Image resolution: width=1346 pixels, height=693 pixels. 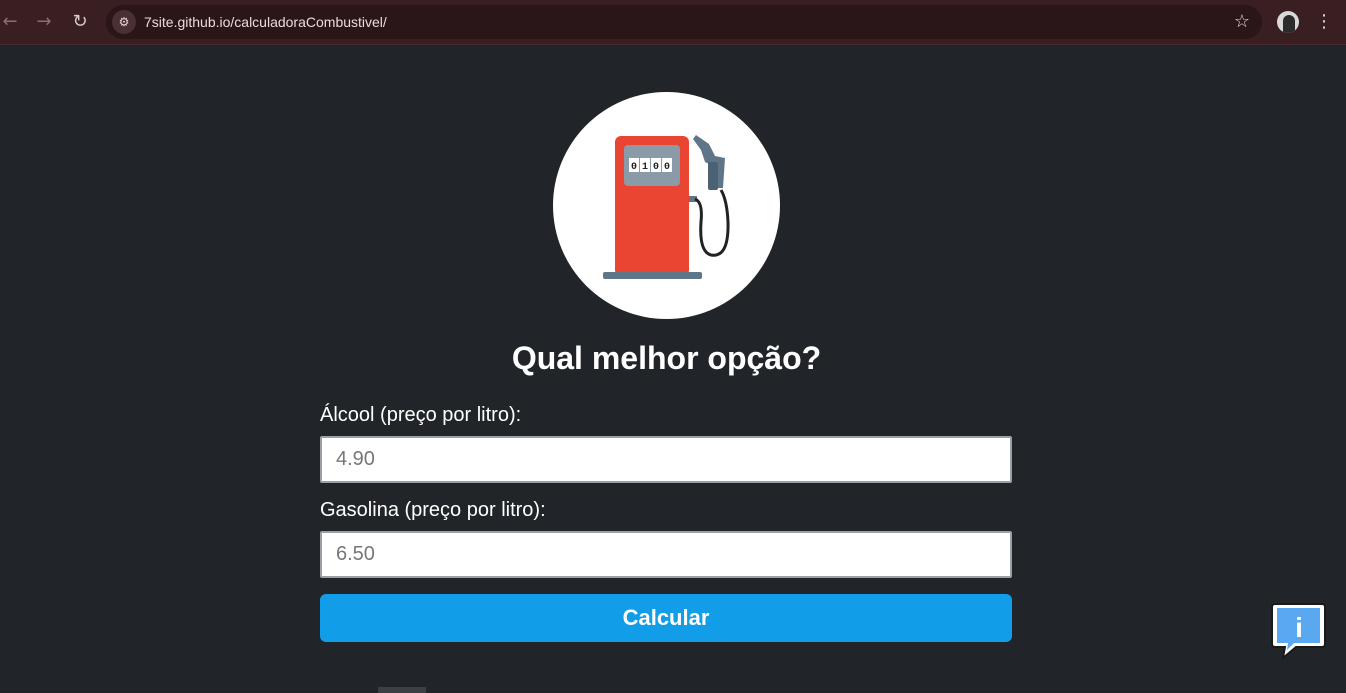 I want to click on fuel-pump-icon: 0 1 0 0, so click(x=666, y=207).